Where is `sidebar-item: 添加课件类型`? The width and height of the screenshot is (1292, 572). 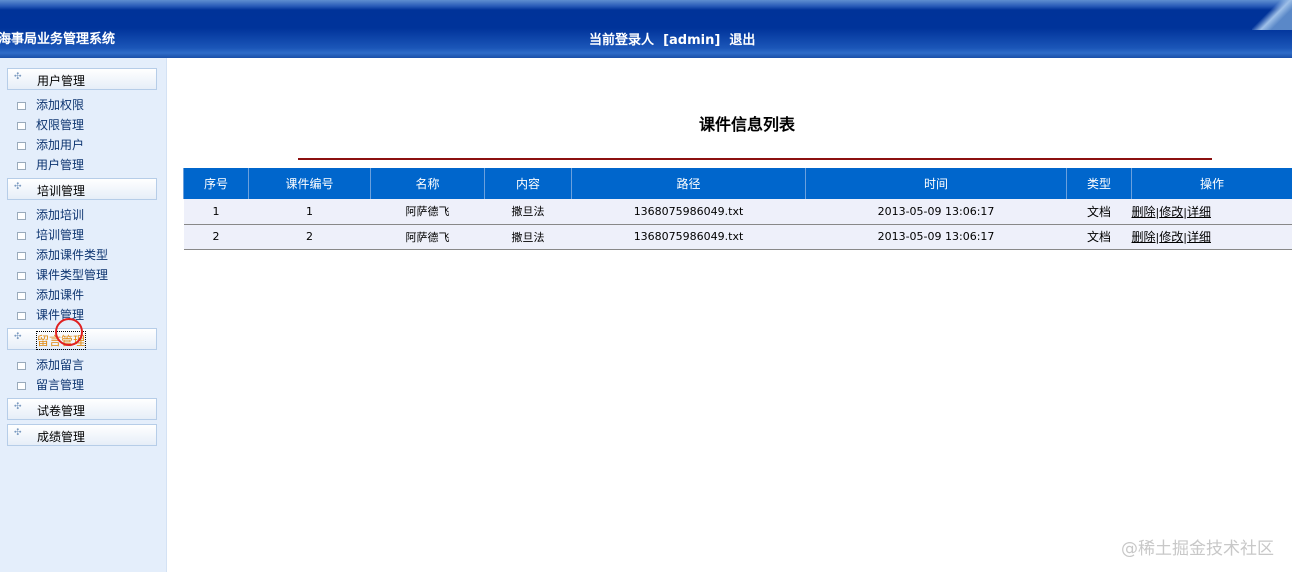 sidebar-item: 添加课件类型 is located at coordinates (62, 255).